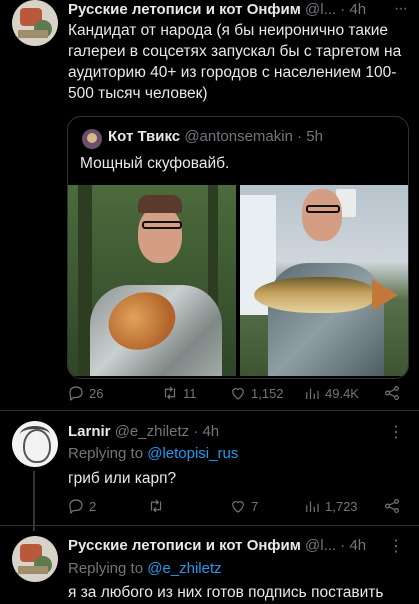 This screenshot has height=604, width=419. I want to click on views-button: 49.4K, so click(331, 393).